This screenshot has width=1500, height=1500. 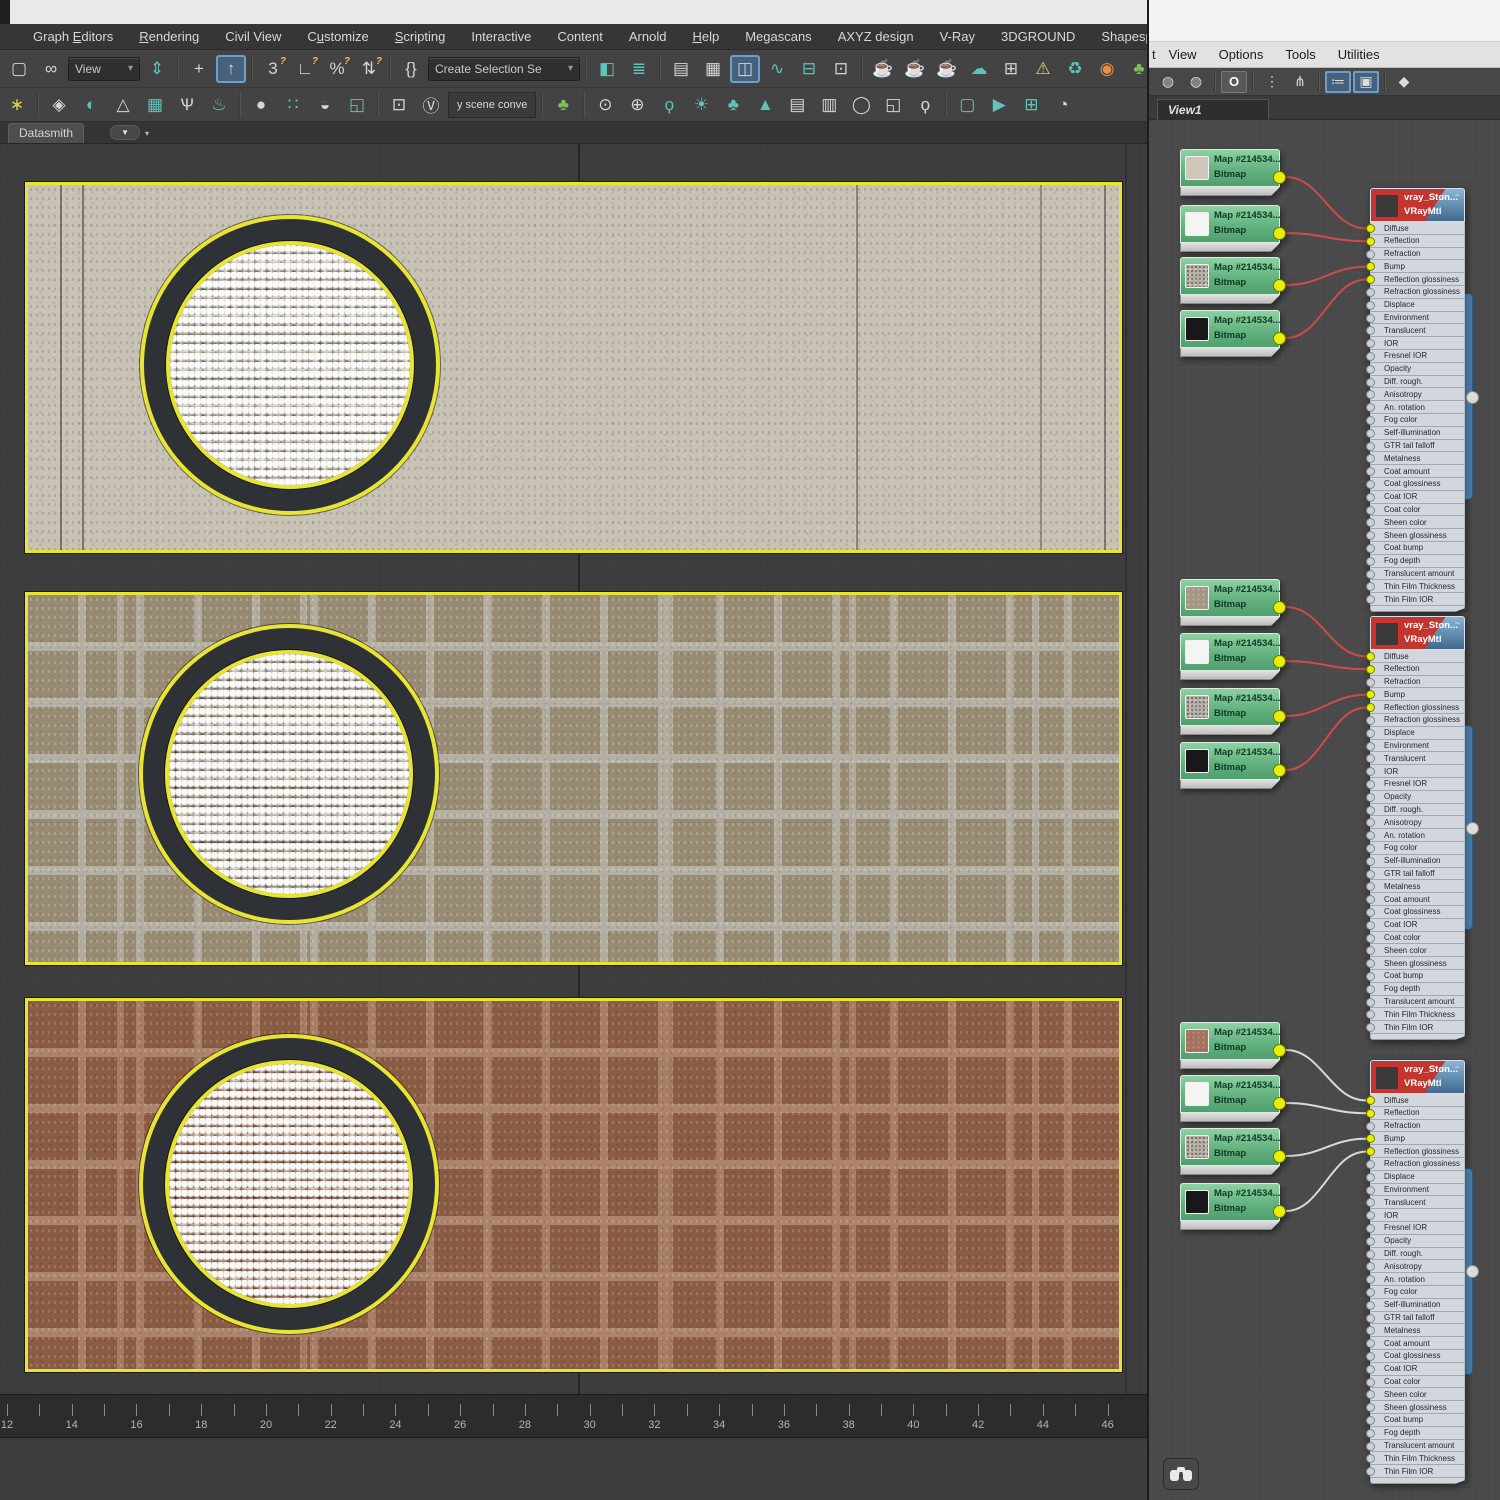 What do you see at coordinates (1415, 1395) in the screenshot?
I see `material-param-row: Sheen color` at bounding box center [1415, 1395].